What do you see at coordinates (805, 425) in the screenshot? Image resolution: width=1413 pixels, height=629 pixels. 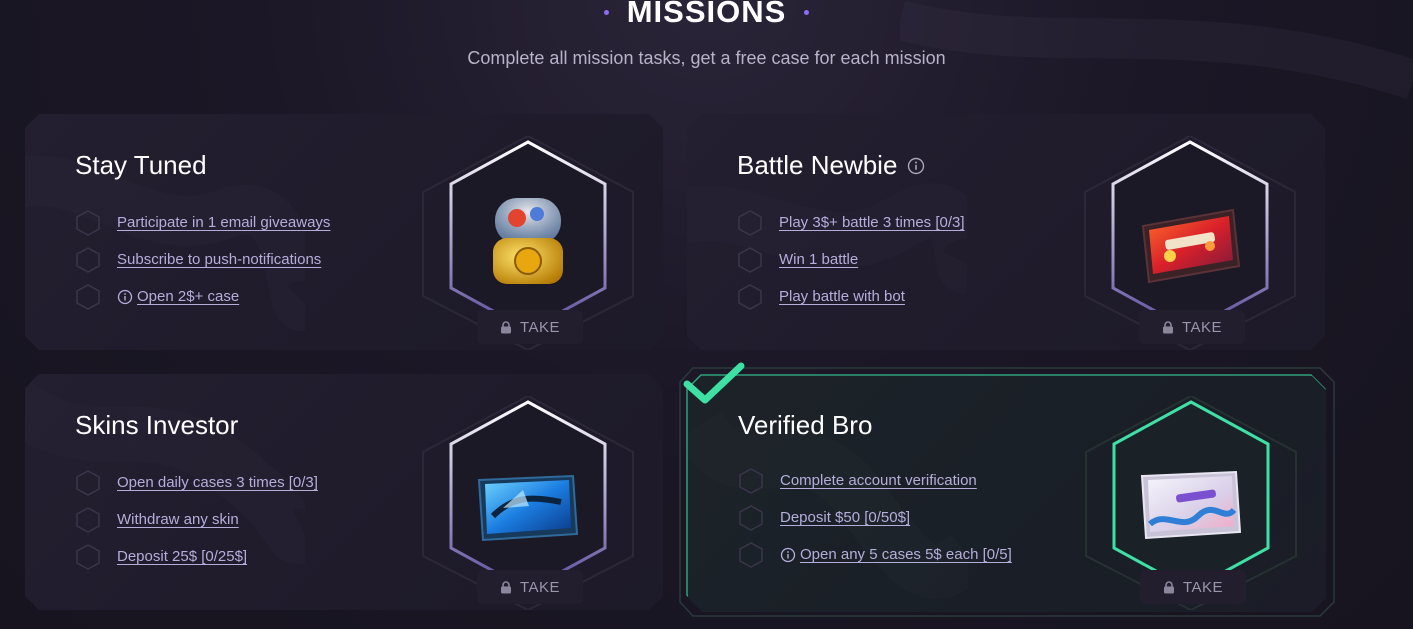 I see `mission-title: Verified Bro` at bounding box center [805, 425].